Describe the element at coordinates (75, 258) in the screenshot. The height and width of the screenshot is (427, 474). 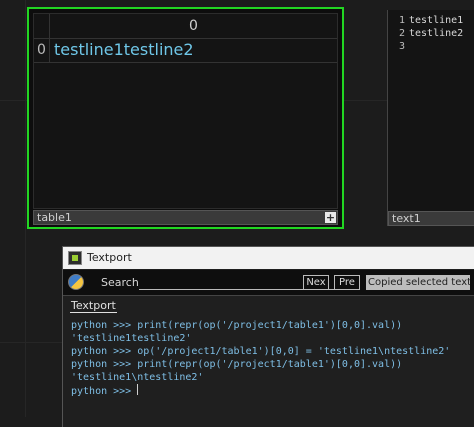
I see `touchdesigner-app-icon` at that location.